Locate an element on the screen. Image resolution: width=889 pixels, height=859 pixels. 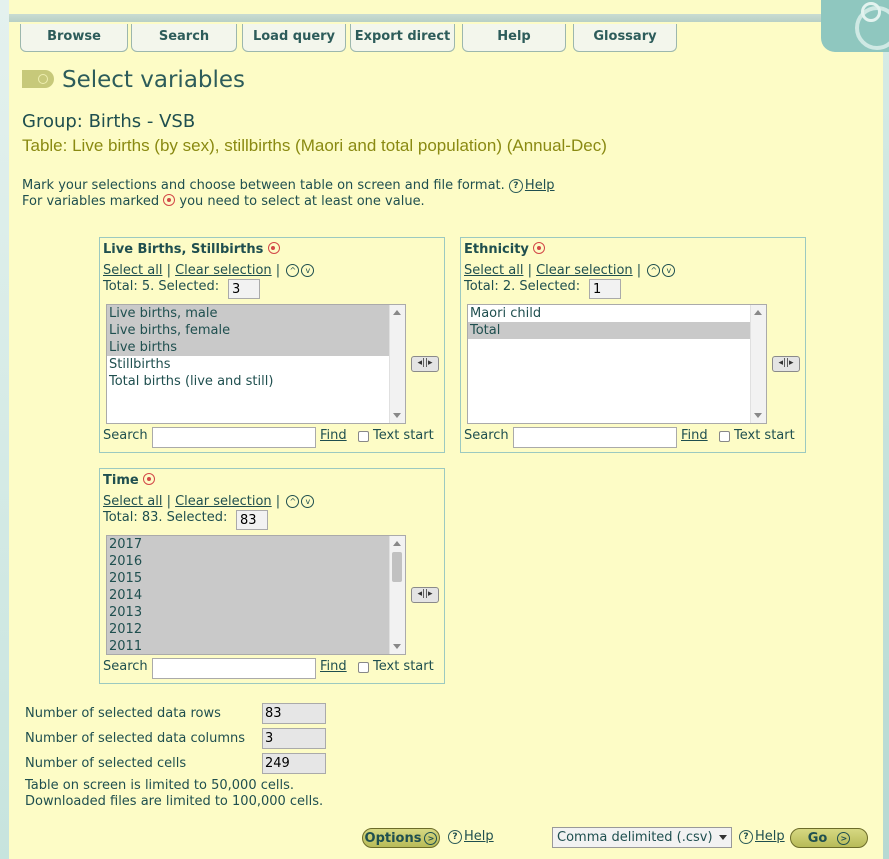
value-listbox: Maori child Total is located at coordinates (617, 364).